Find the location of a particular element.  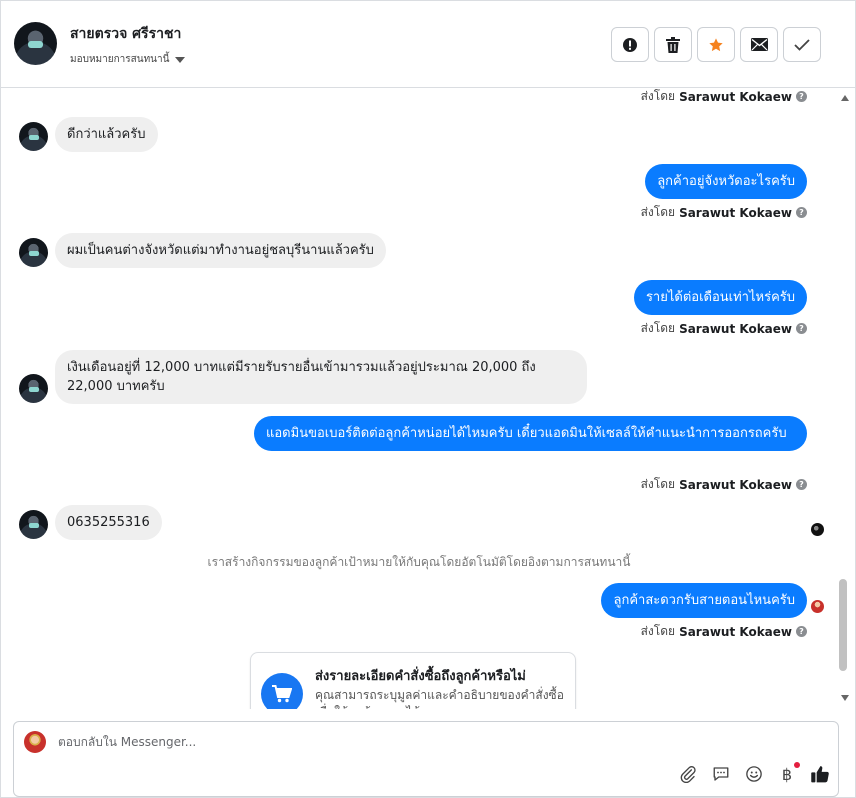

contact-avatar is located at coordinates (35, 43).